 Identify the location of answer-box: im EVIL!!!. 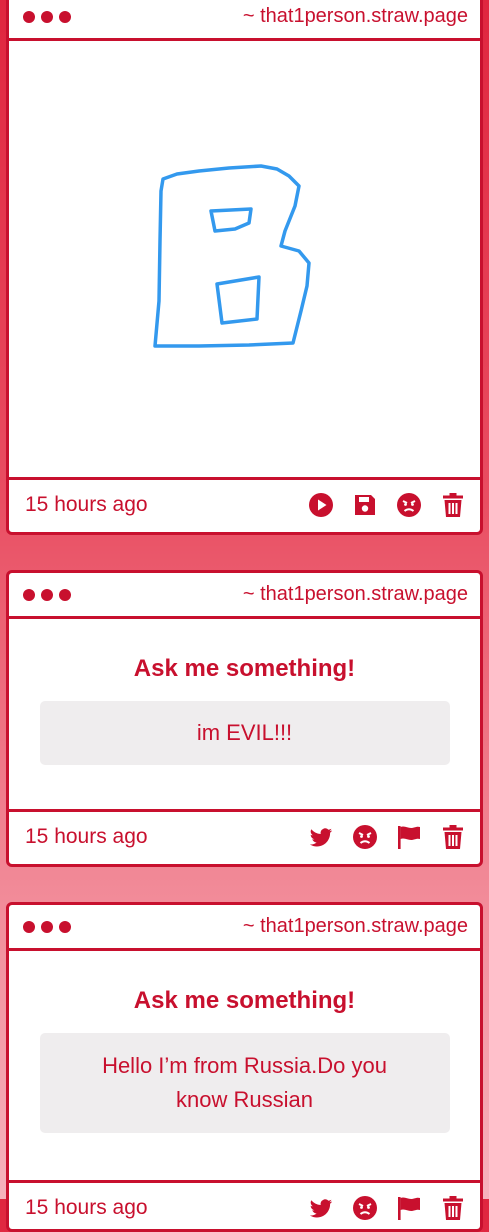
(244, 733).